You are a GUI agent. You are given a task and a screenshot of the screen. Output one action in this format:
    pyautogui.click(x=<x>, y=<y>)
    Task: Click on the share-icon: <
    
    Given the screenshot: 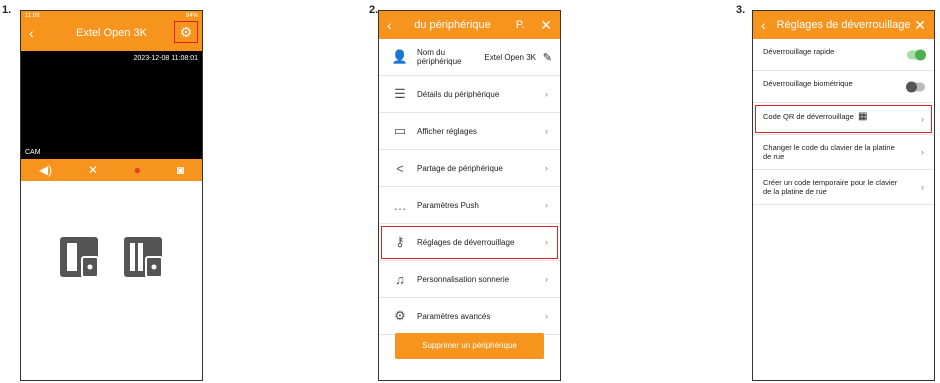 What is the action you would take?
    pyautogui.click(x=400, y=168)
    